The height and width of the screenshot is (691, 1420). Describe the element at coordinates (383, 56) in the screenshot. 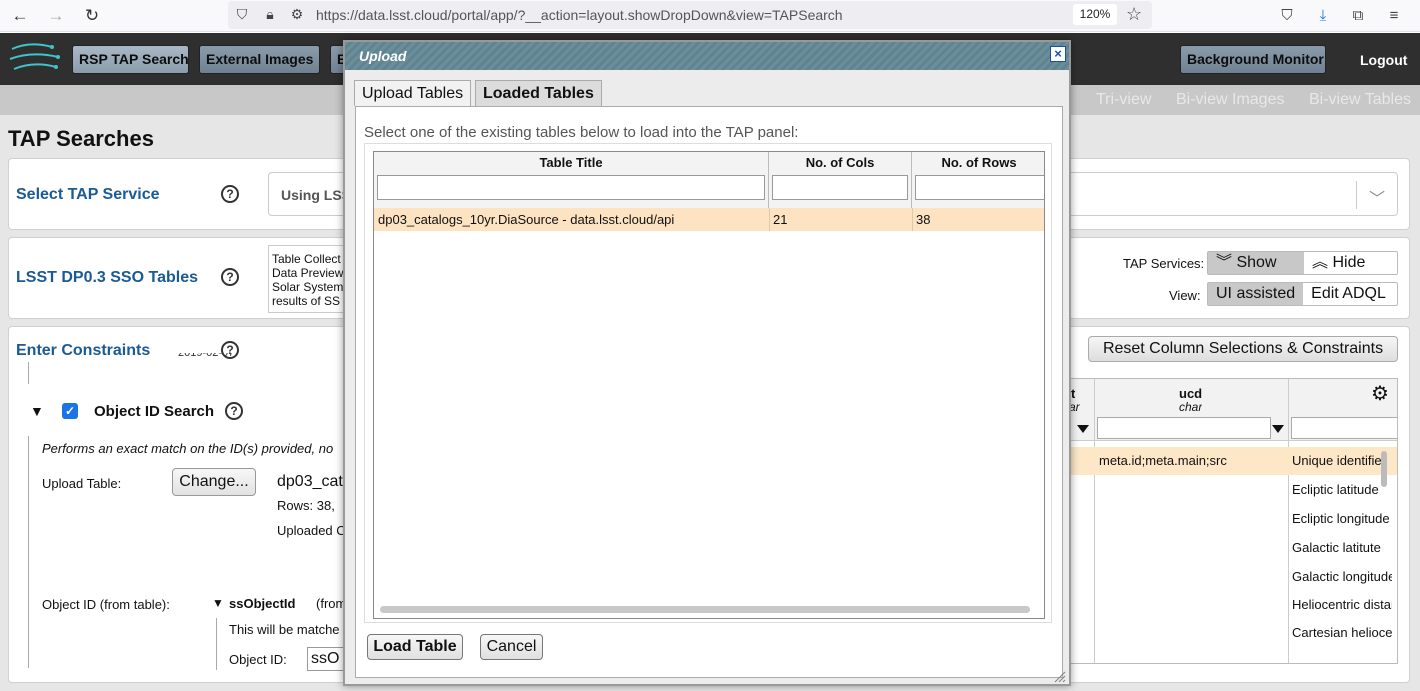

I see `dialog-title: Upload` at that location.